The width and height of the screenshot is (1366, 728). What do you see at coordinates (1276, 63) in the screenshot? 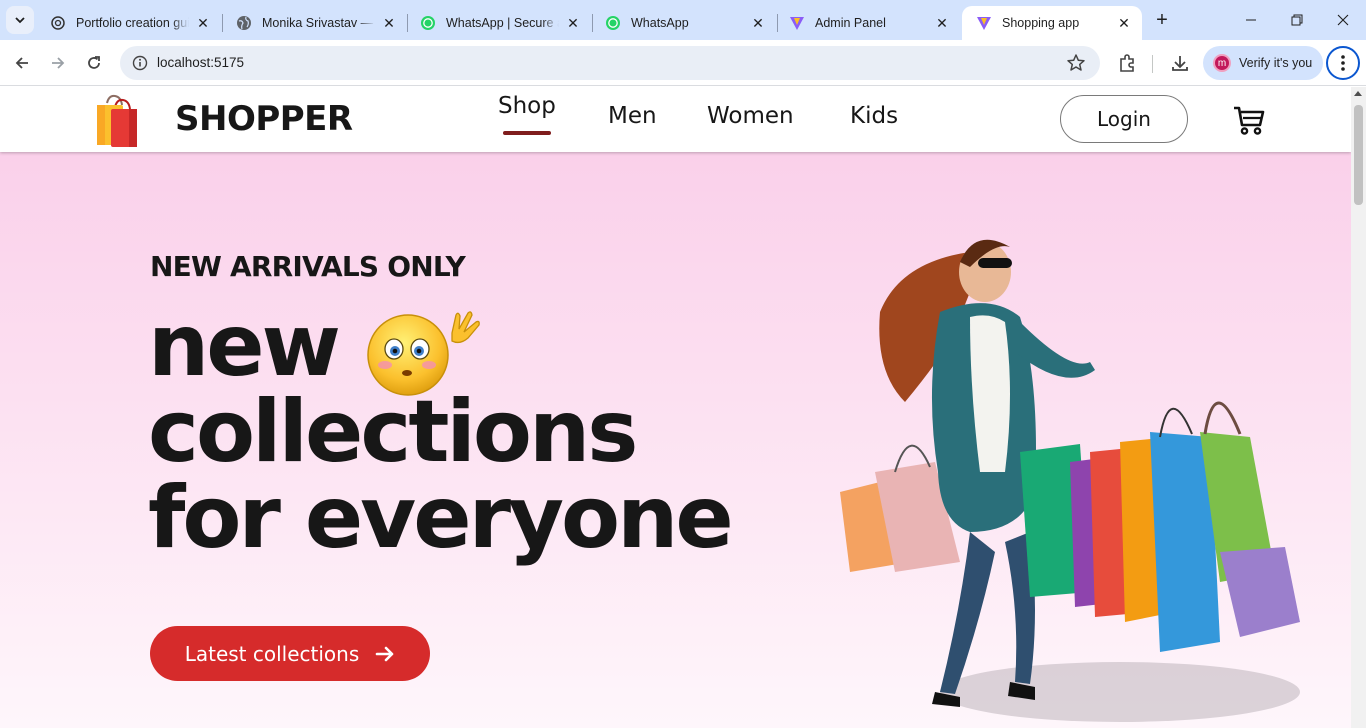
I see `profile-label: Verify it's you` at bounding box center [1276, 63].